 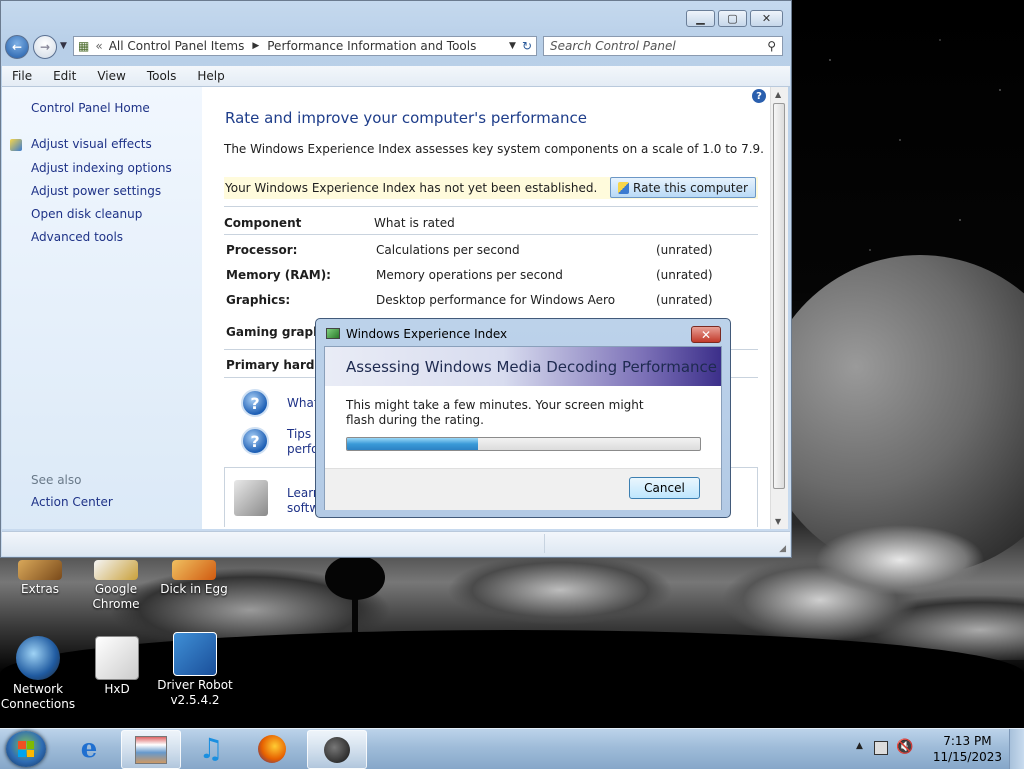 I want to click on help-icon: ?, so click(x=759, y=96).